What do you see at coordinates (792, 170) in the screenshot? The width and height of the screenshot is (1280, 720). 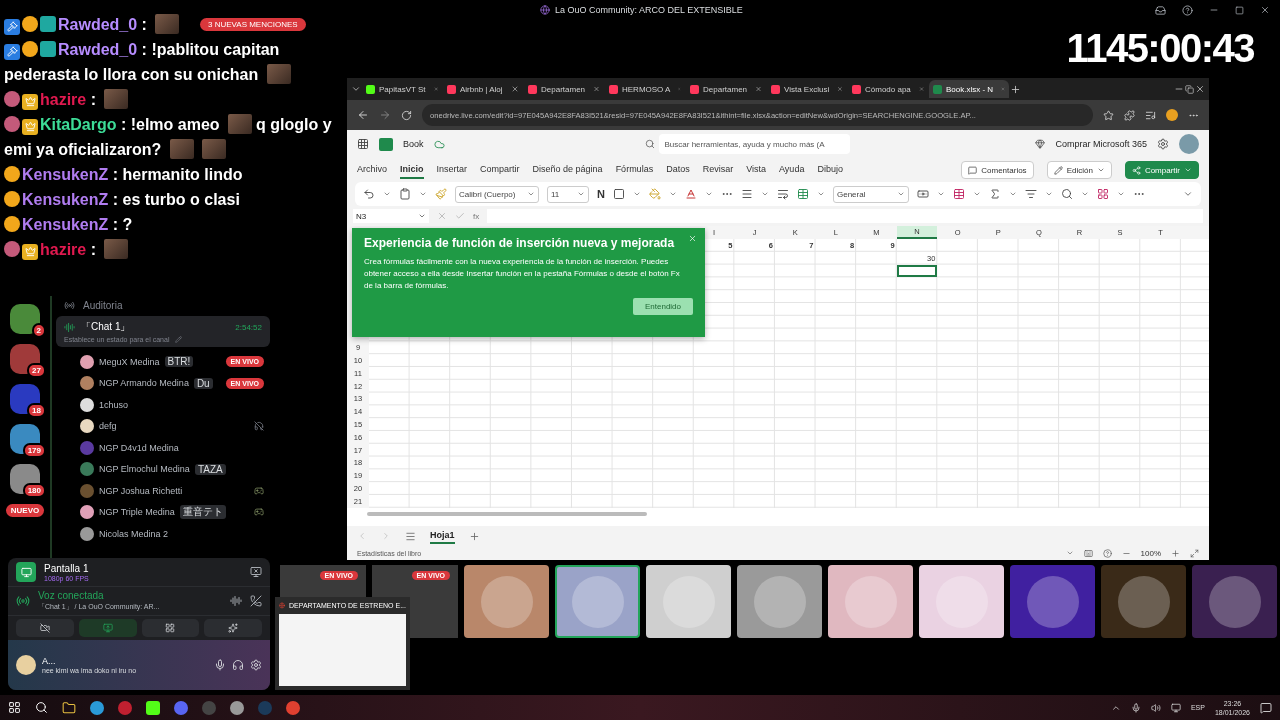 I see `ribbon-tab: Ayuda` at bounding box center [792, 170].